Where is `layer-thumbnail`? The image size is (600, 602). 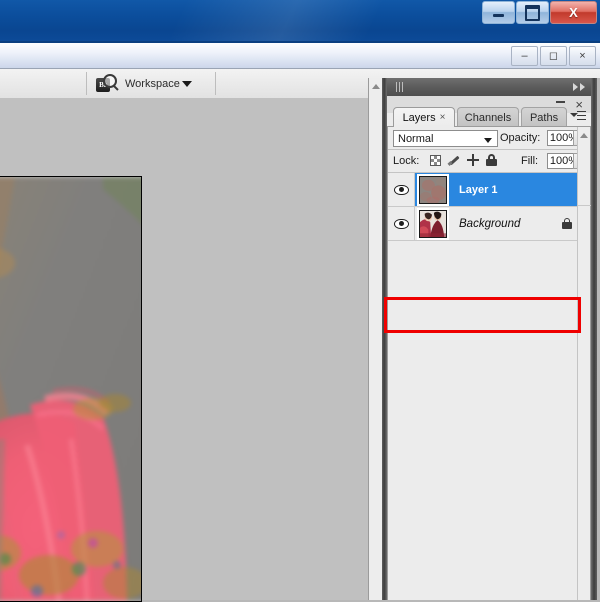 layer-thumbnail is located at coordinates (433, 189).